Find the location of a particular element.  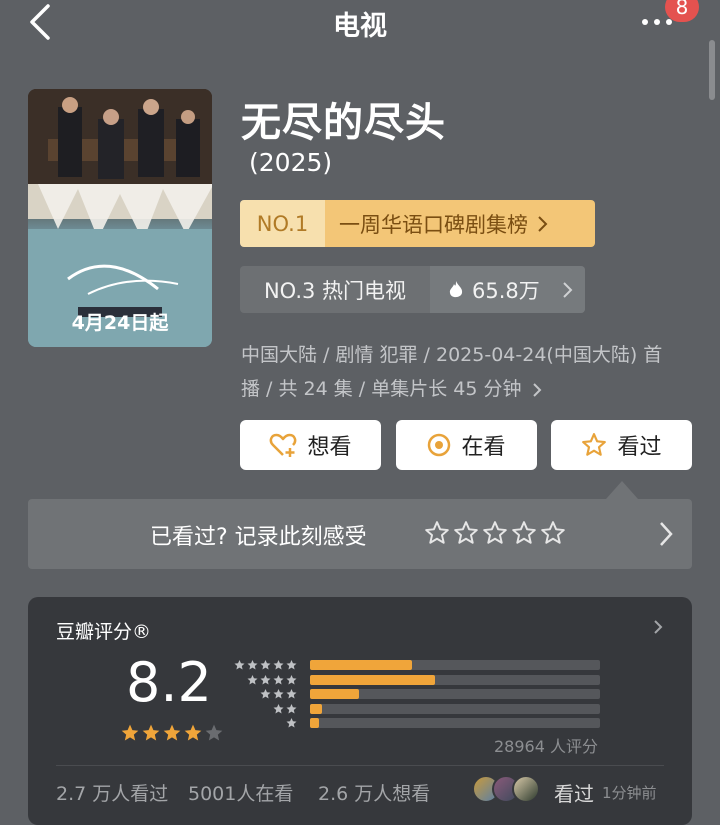

watched-button: 看过 is located at coordinates (621, 445).